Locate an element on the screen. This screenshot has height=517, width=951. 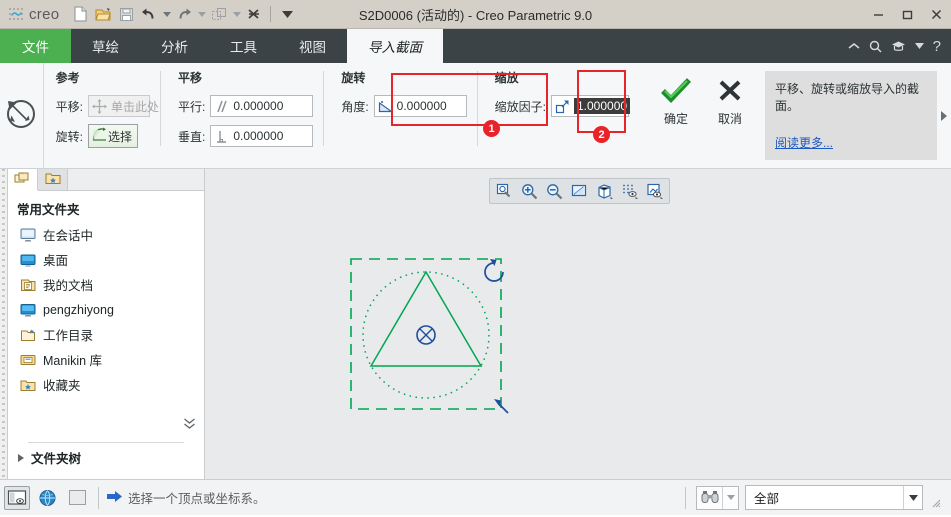
cancel-button: 取消 is located at coordinates (730, 102).